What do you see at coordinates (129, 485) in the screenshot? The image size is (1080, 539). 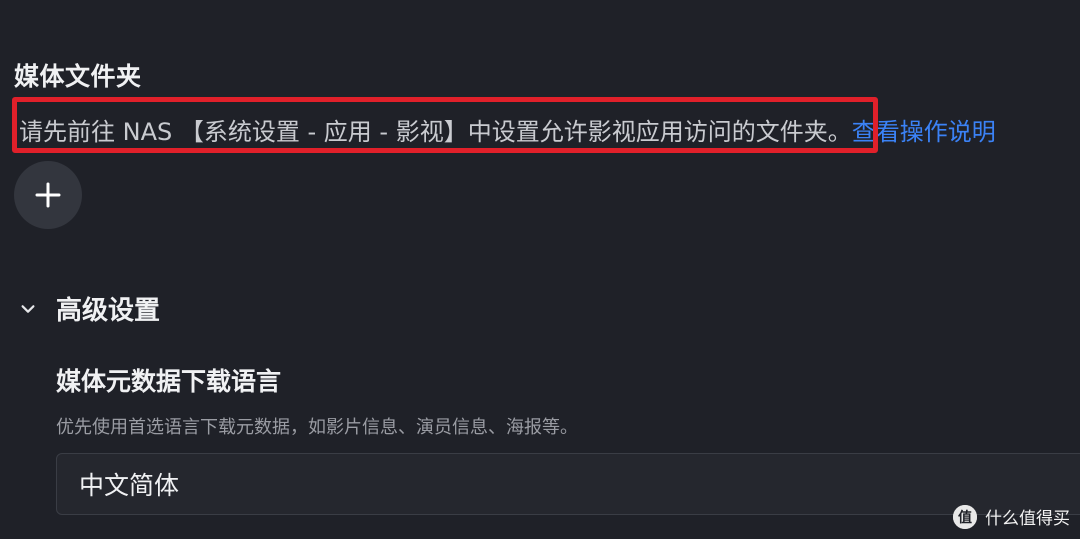 I see `selected-language: 中文简体` at bounding box center [129, 485].